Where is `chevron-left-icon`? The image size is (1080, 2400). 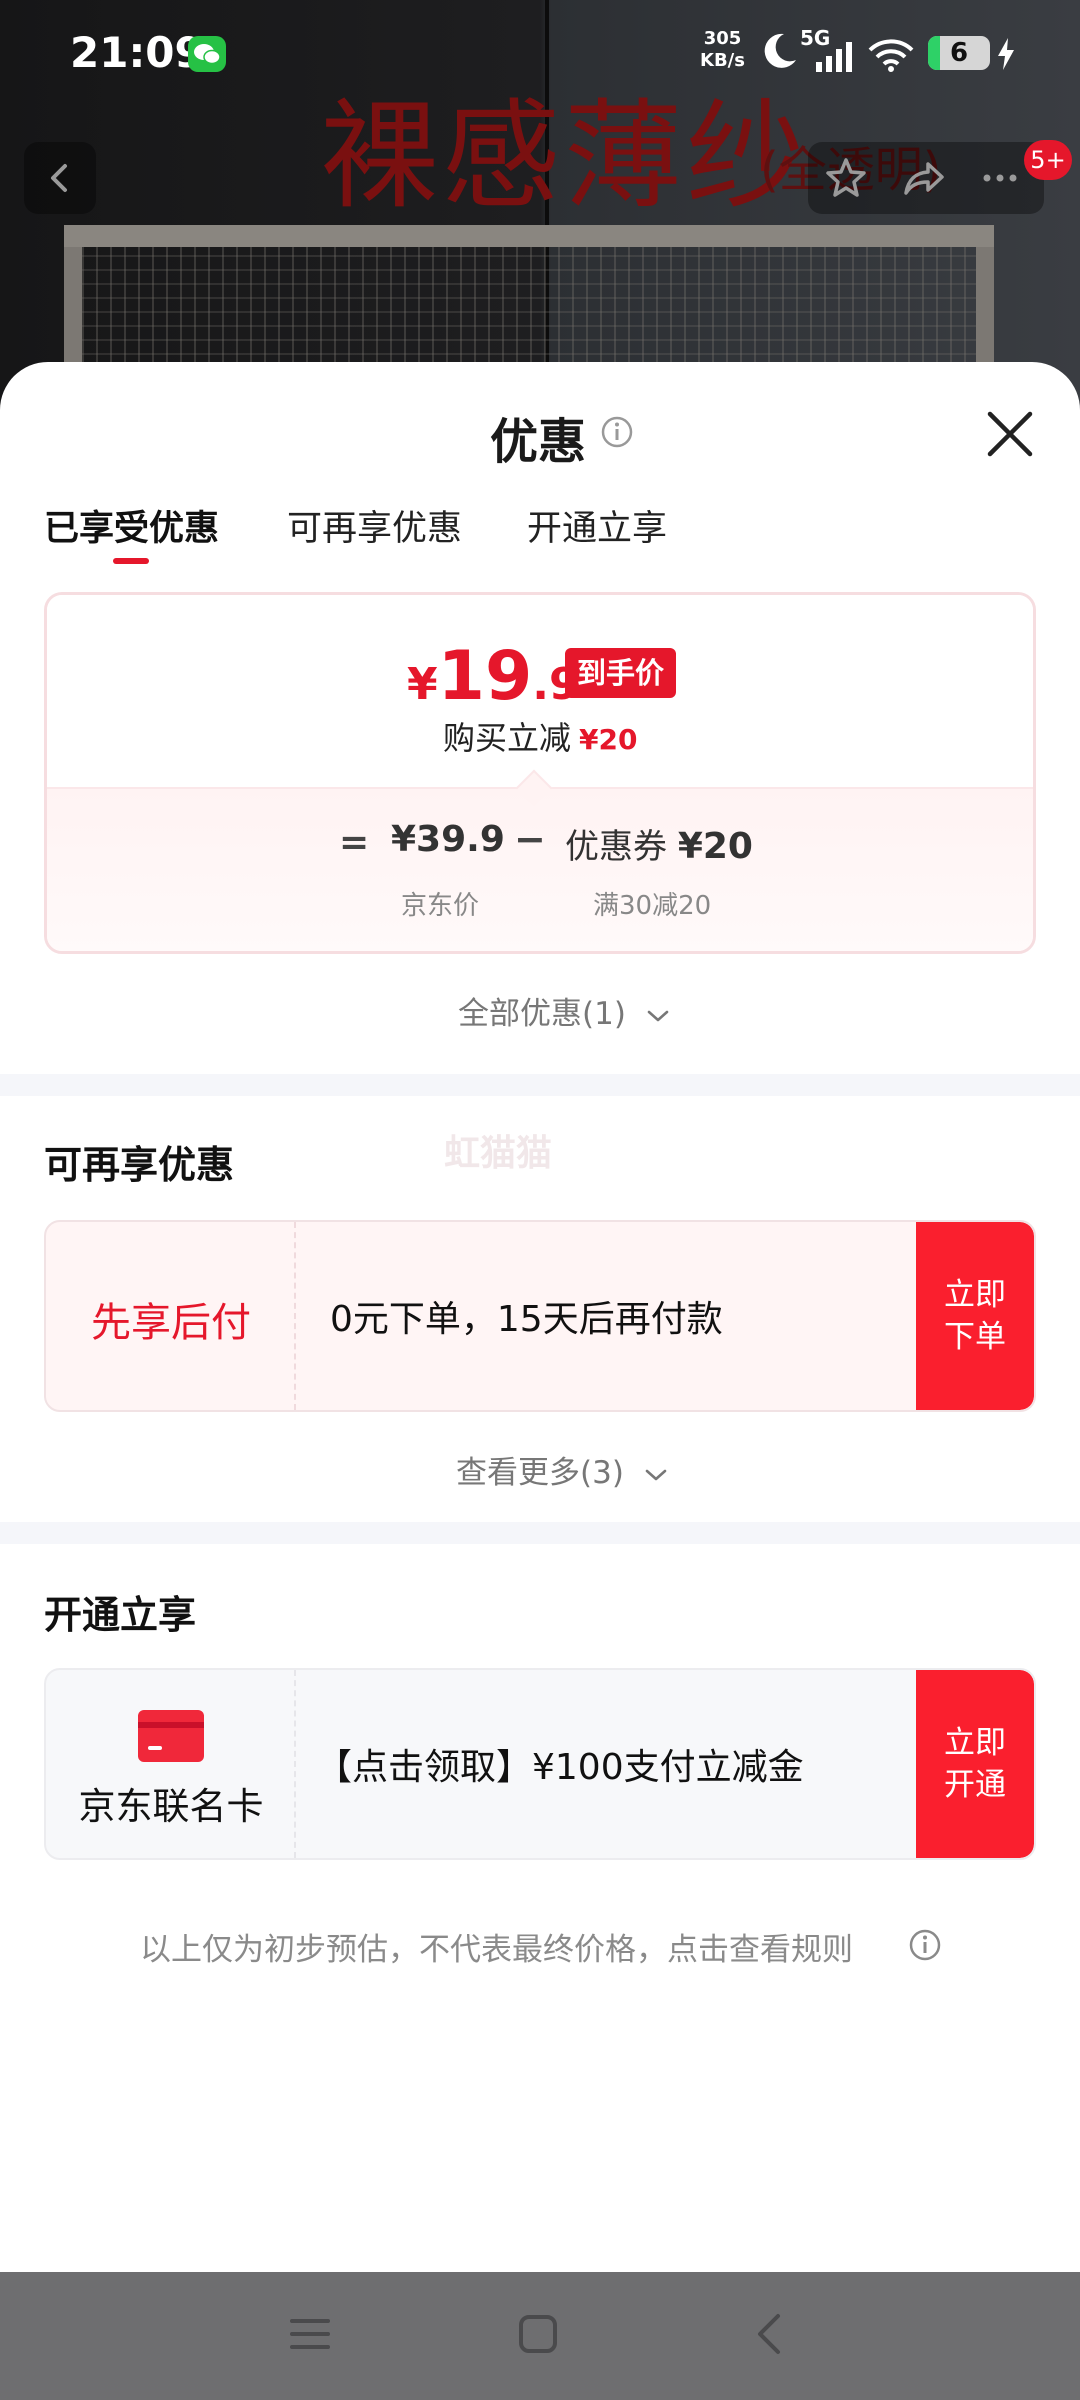
chevron-left-icon is located at coordinates (59, 178).